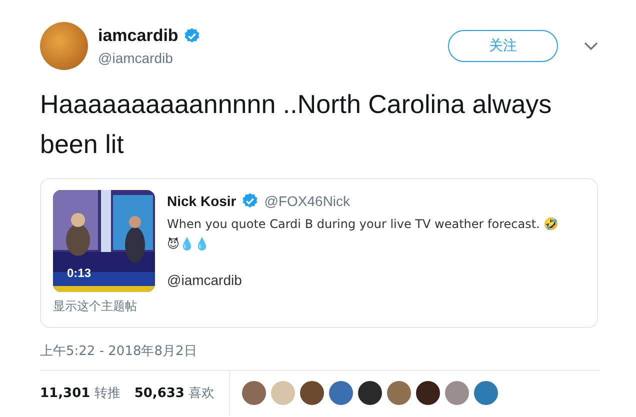  What do you see at coordinates (201, 201) in the screenshot?
I see `quoted-author-name: Nick Kosir` at bounding box center [201, 201].